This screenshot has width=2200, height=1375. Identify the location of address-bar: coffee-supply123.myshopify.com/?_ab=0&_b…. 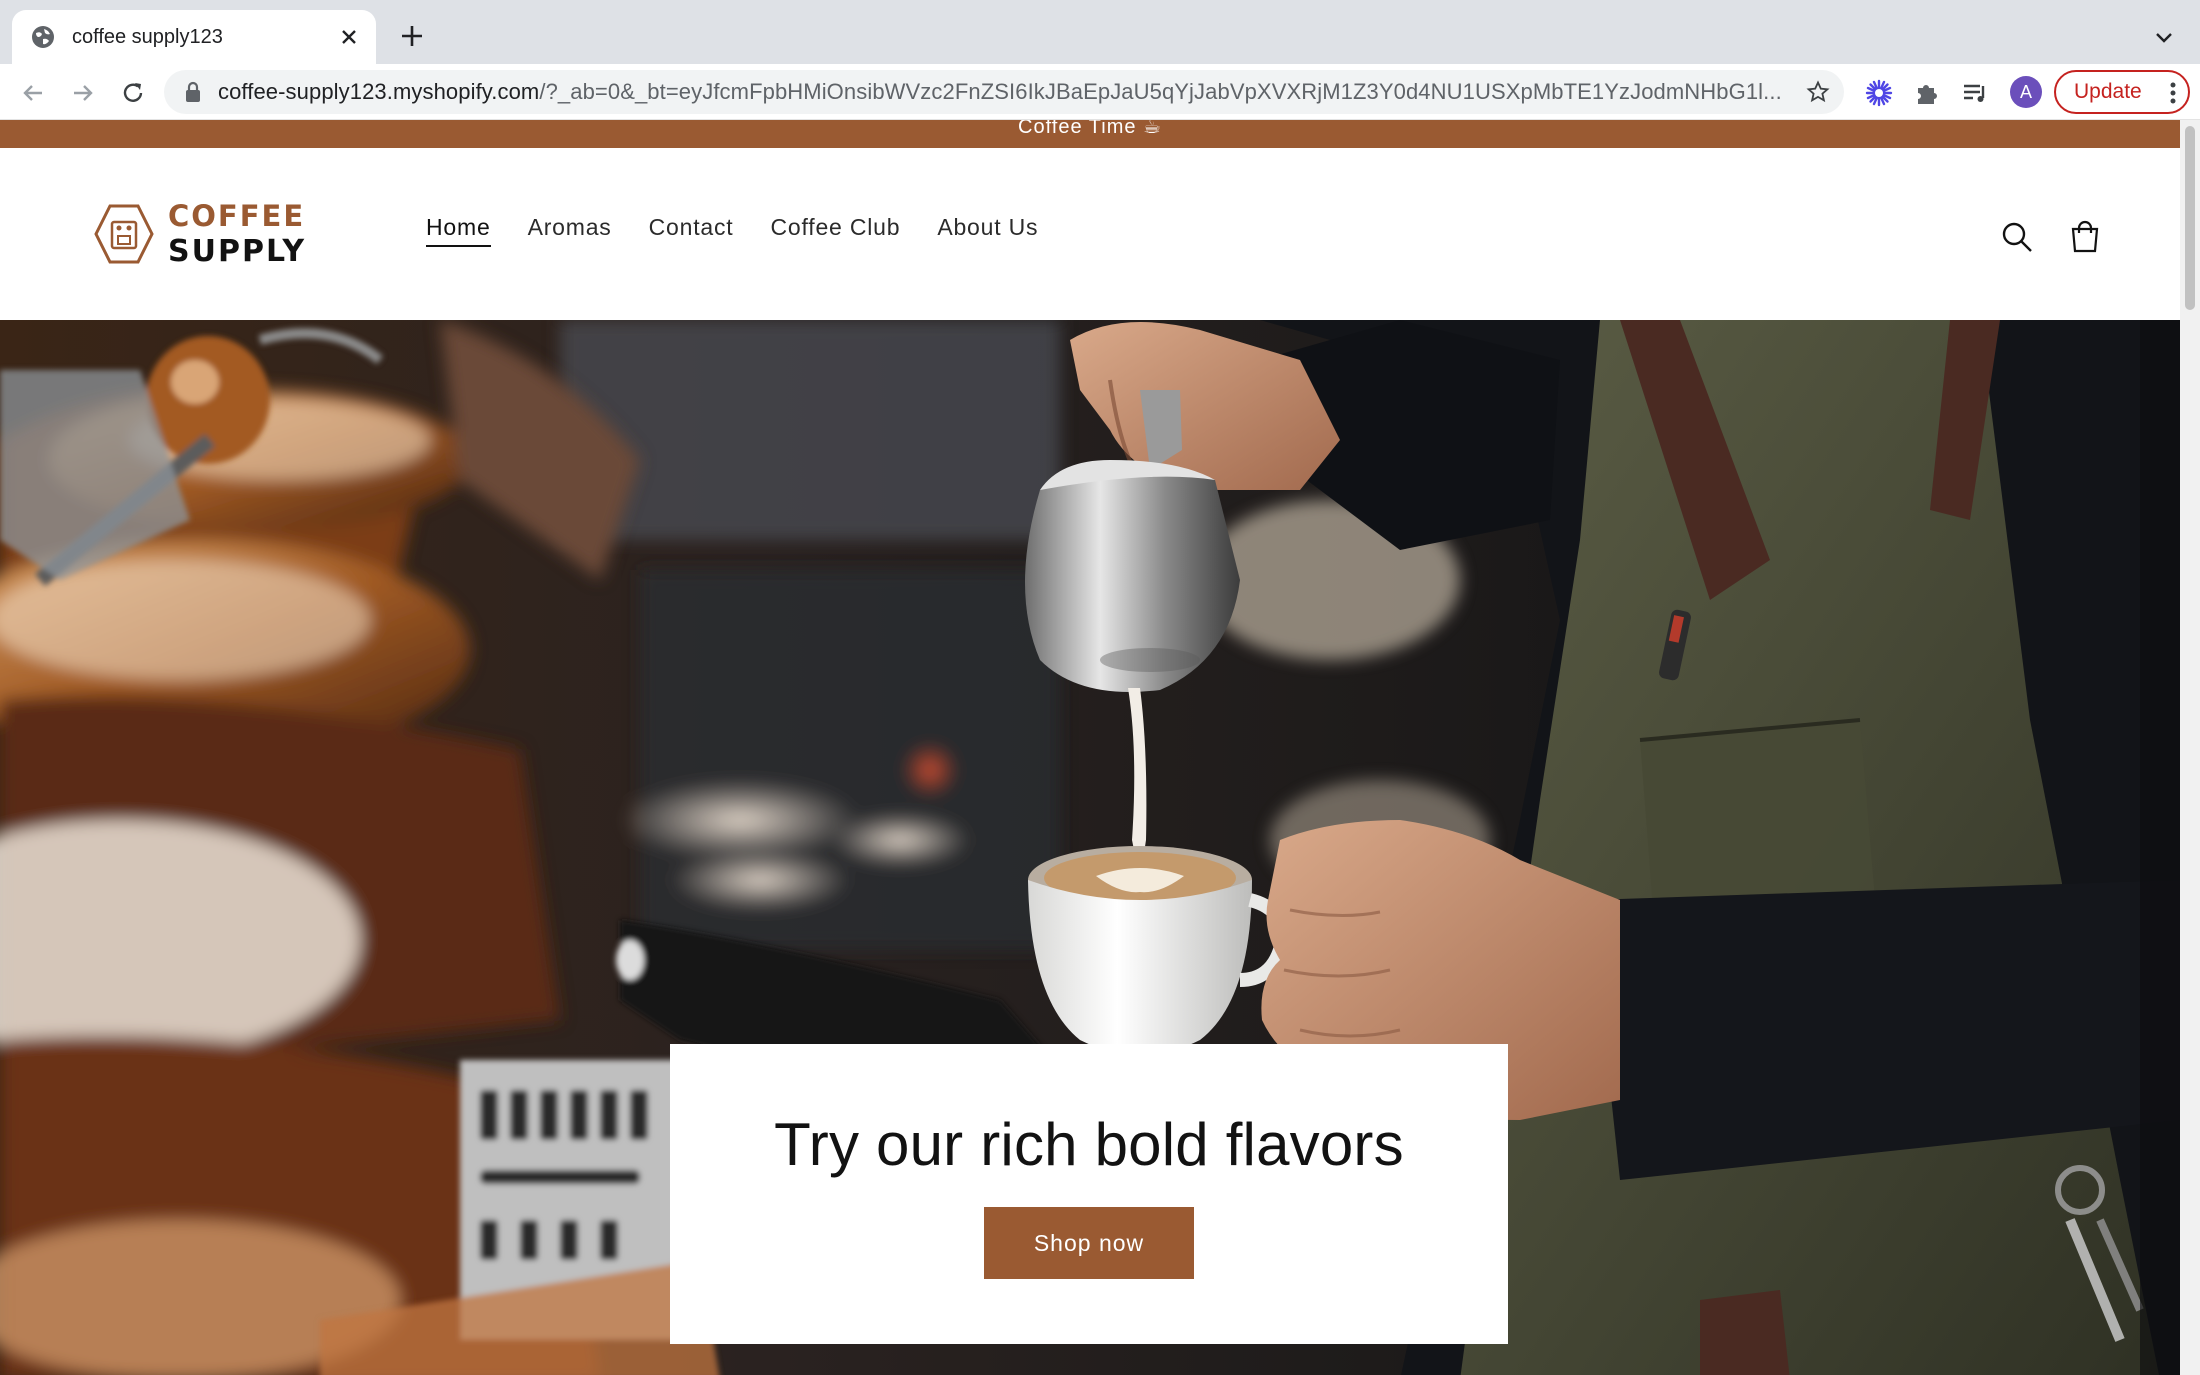
(1004, 92).